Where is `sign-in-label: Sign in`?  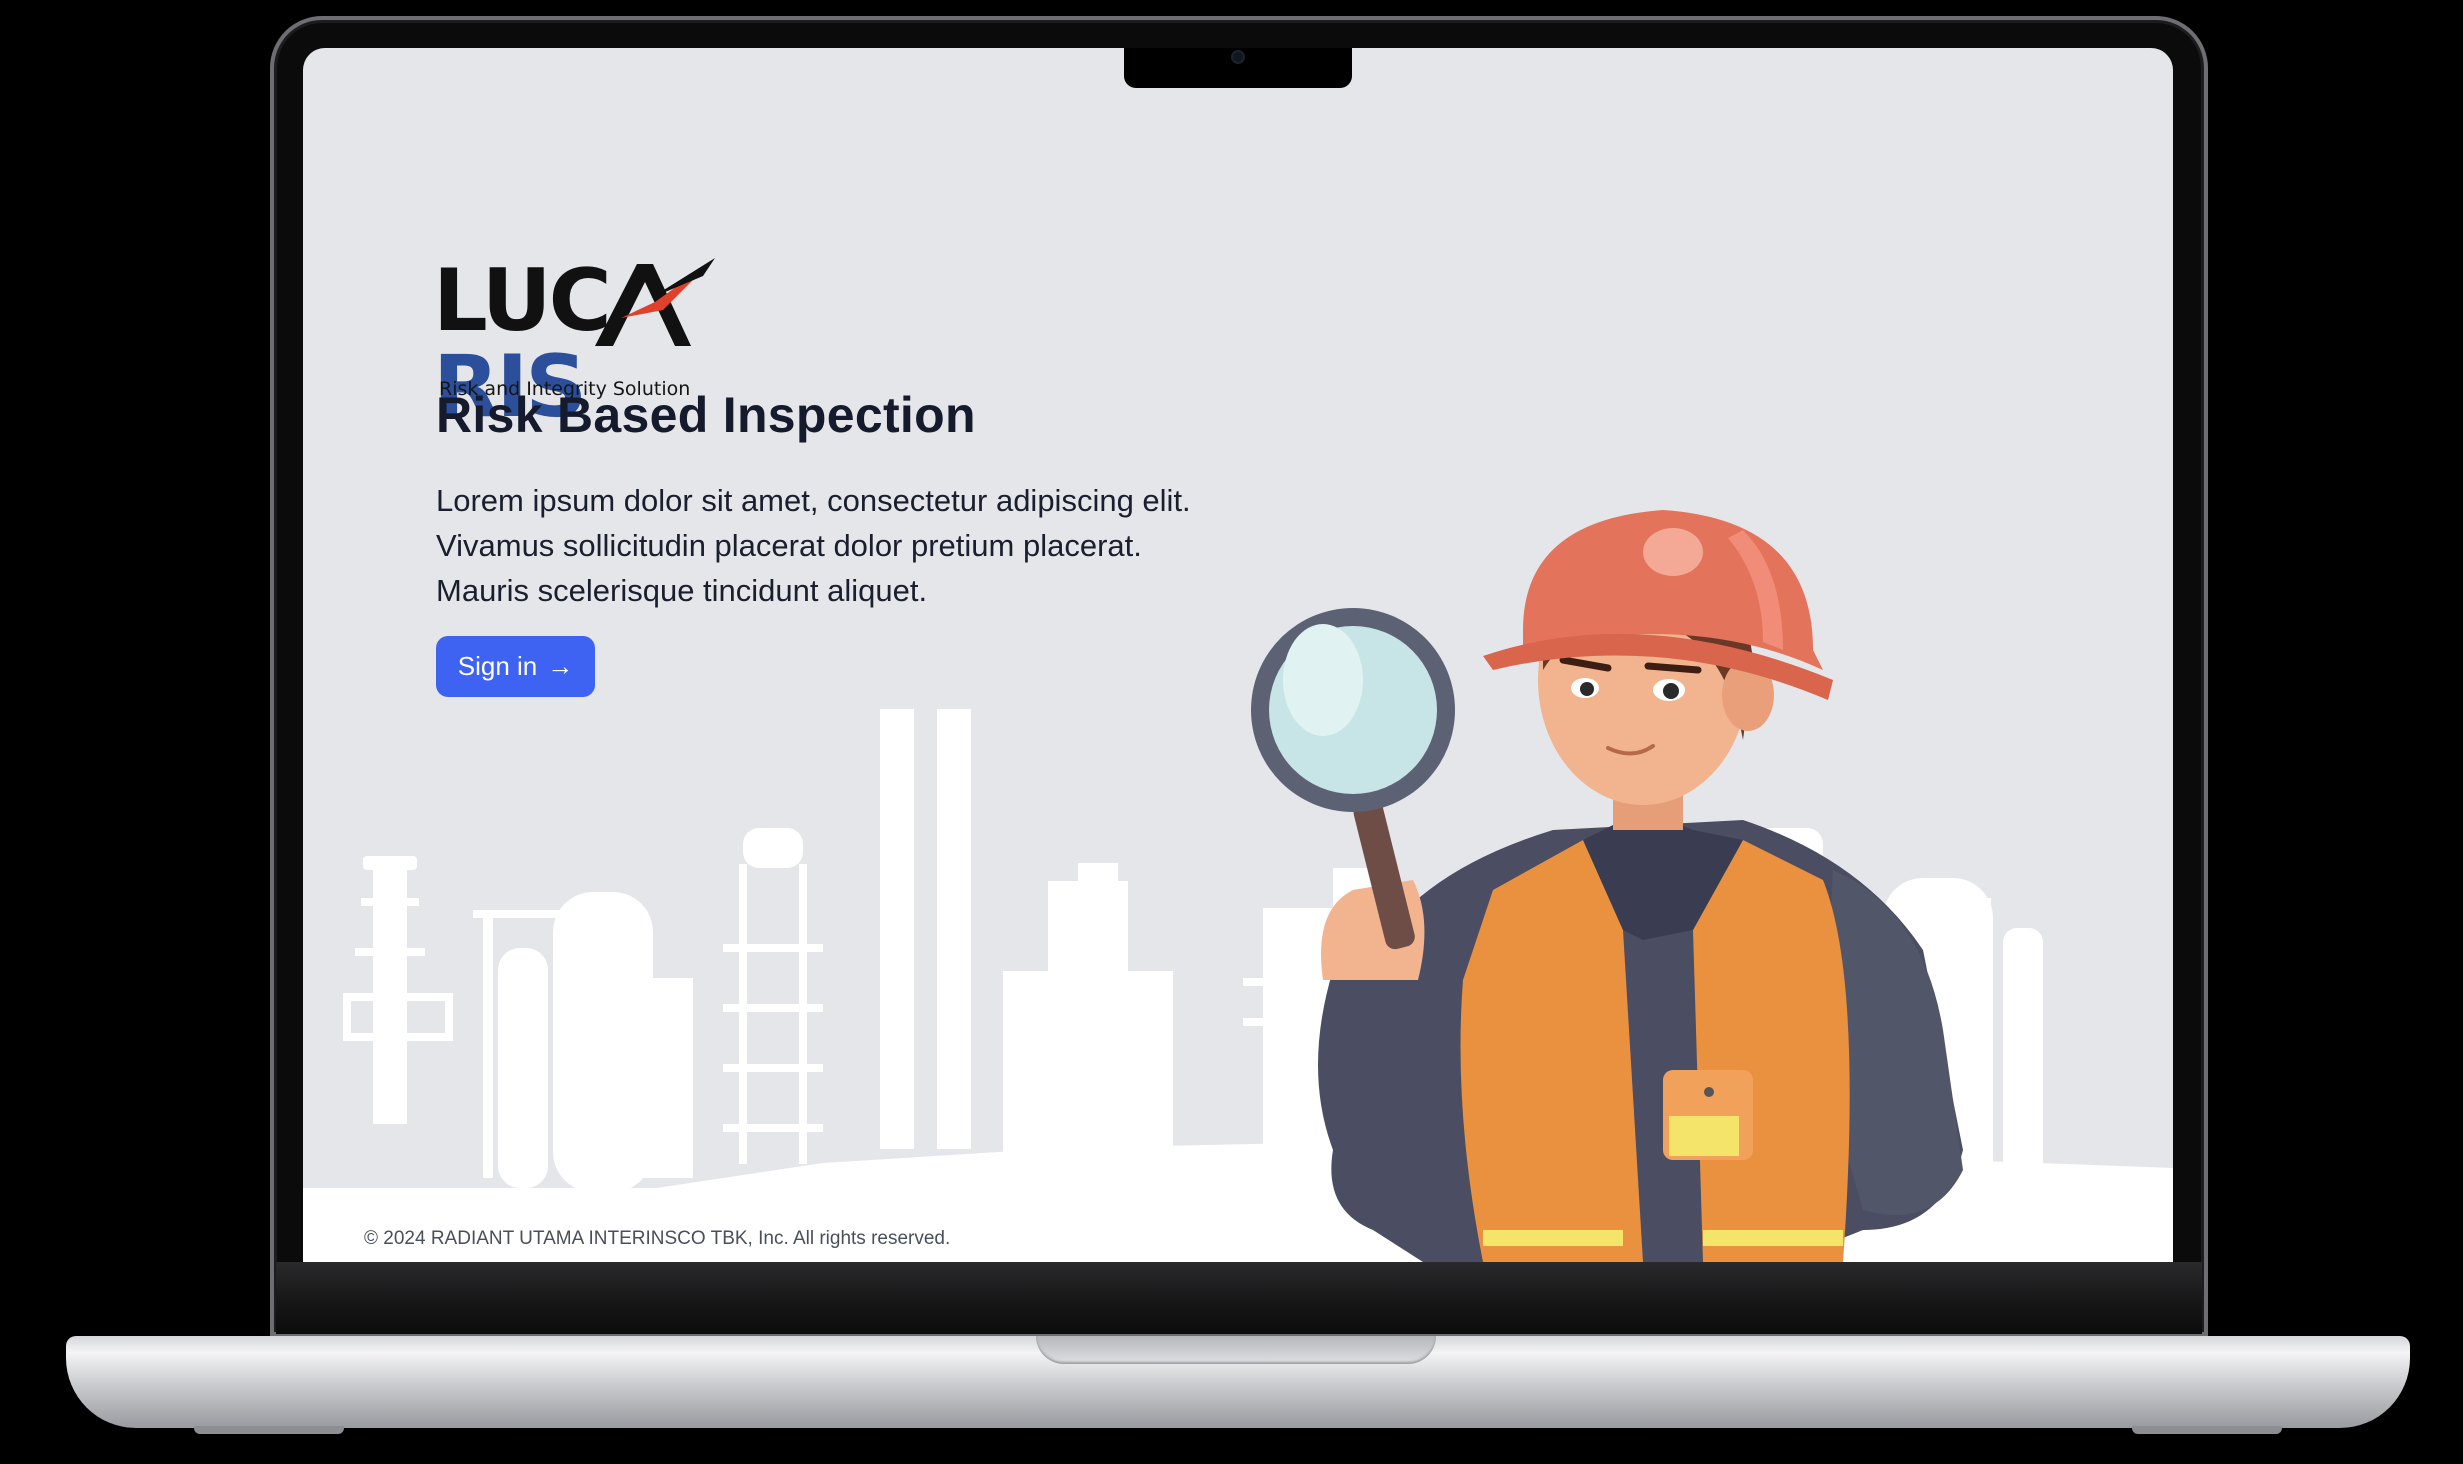
sign-in-label: Sign in is located at coordinates (497, 666).